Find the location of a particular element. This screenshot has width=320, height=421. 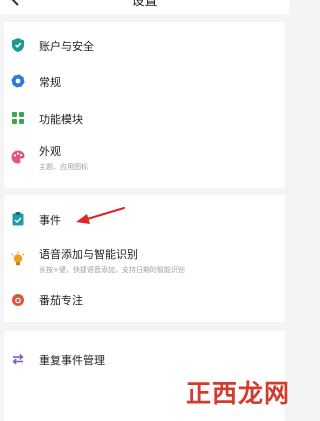

settings-item-subtitle: 主题、应用图标 is located at coordinates (63, 167).